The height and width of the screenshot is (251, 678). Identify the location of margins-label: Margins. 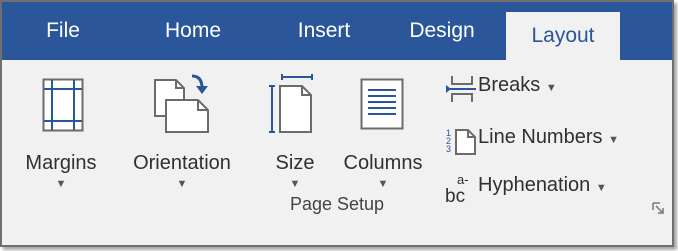
(61, 163).